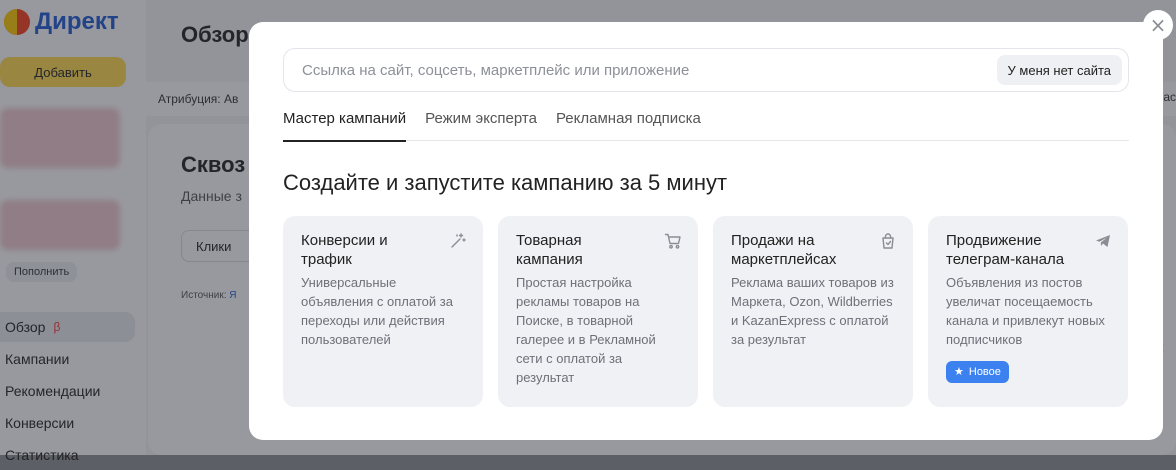 The width and height of the screenshot is (1176, 470). I want to click on shopping-bag-icon, so click(888, 241).